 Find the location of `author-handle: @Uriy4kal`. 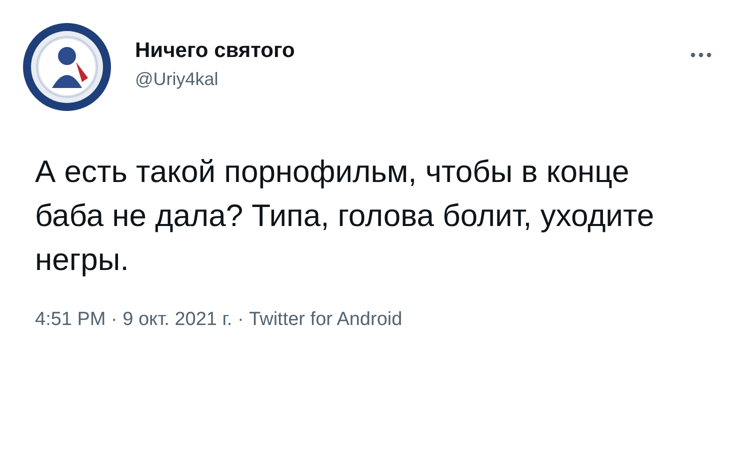

author-handle: @Uriy4kal is located at coordinates (215, 79).